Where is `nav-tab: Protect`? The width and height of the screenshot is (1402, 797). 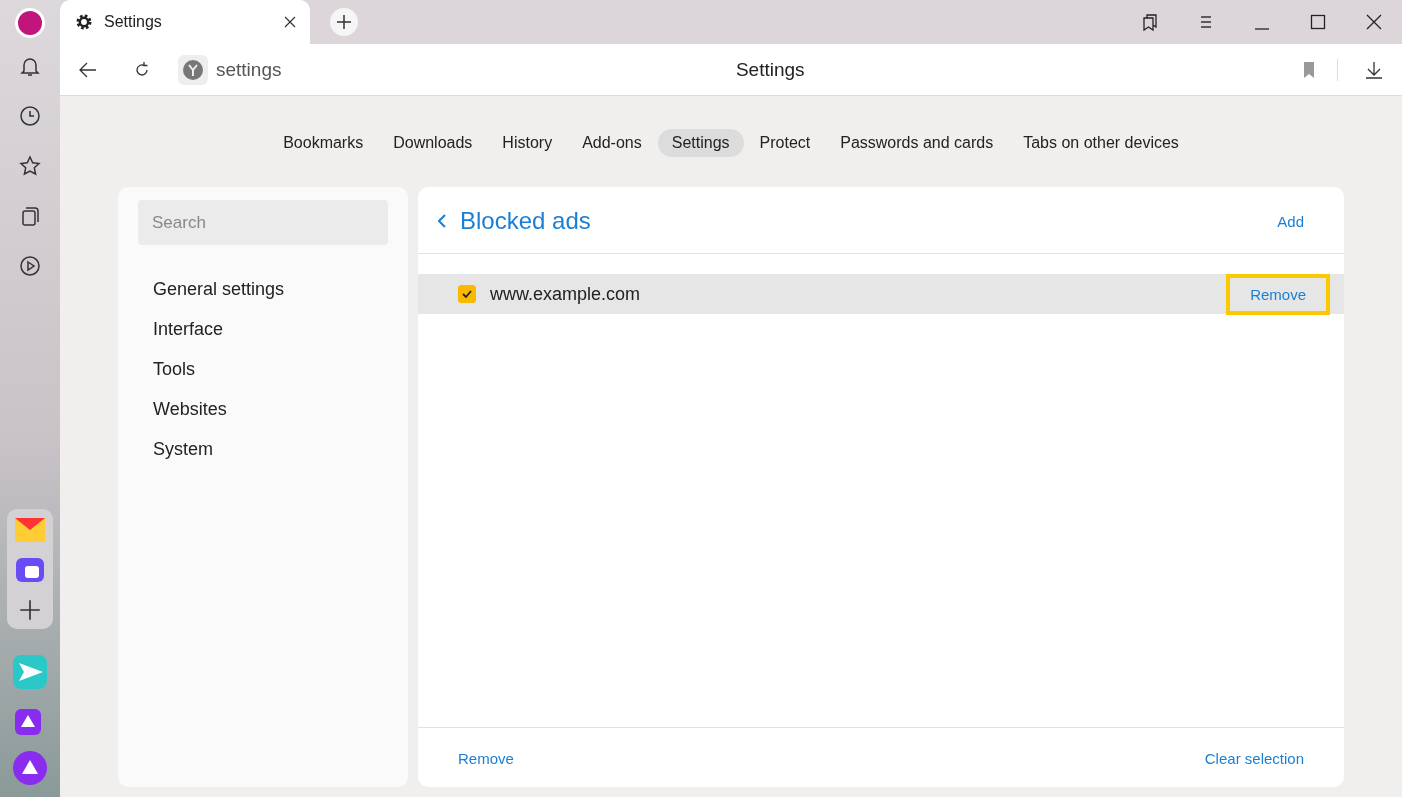
nav-tab: Protect is located at coordinates (785, 143).